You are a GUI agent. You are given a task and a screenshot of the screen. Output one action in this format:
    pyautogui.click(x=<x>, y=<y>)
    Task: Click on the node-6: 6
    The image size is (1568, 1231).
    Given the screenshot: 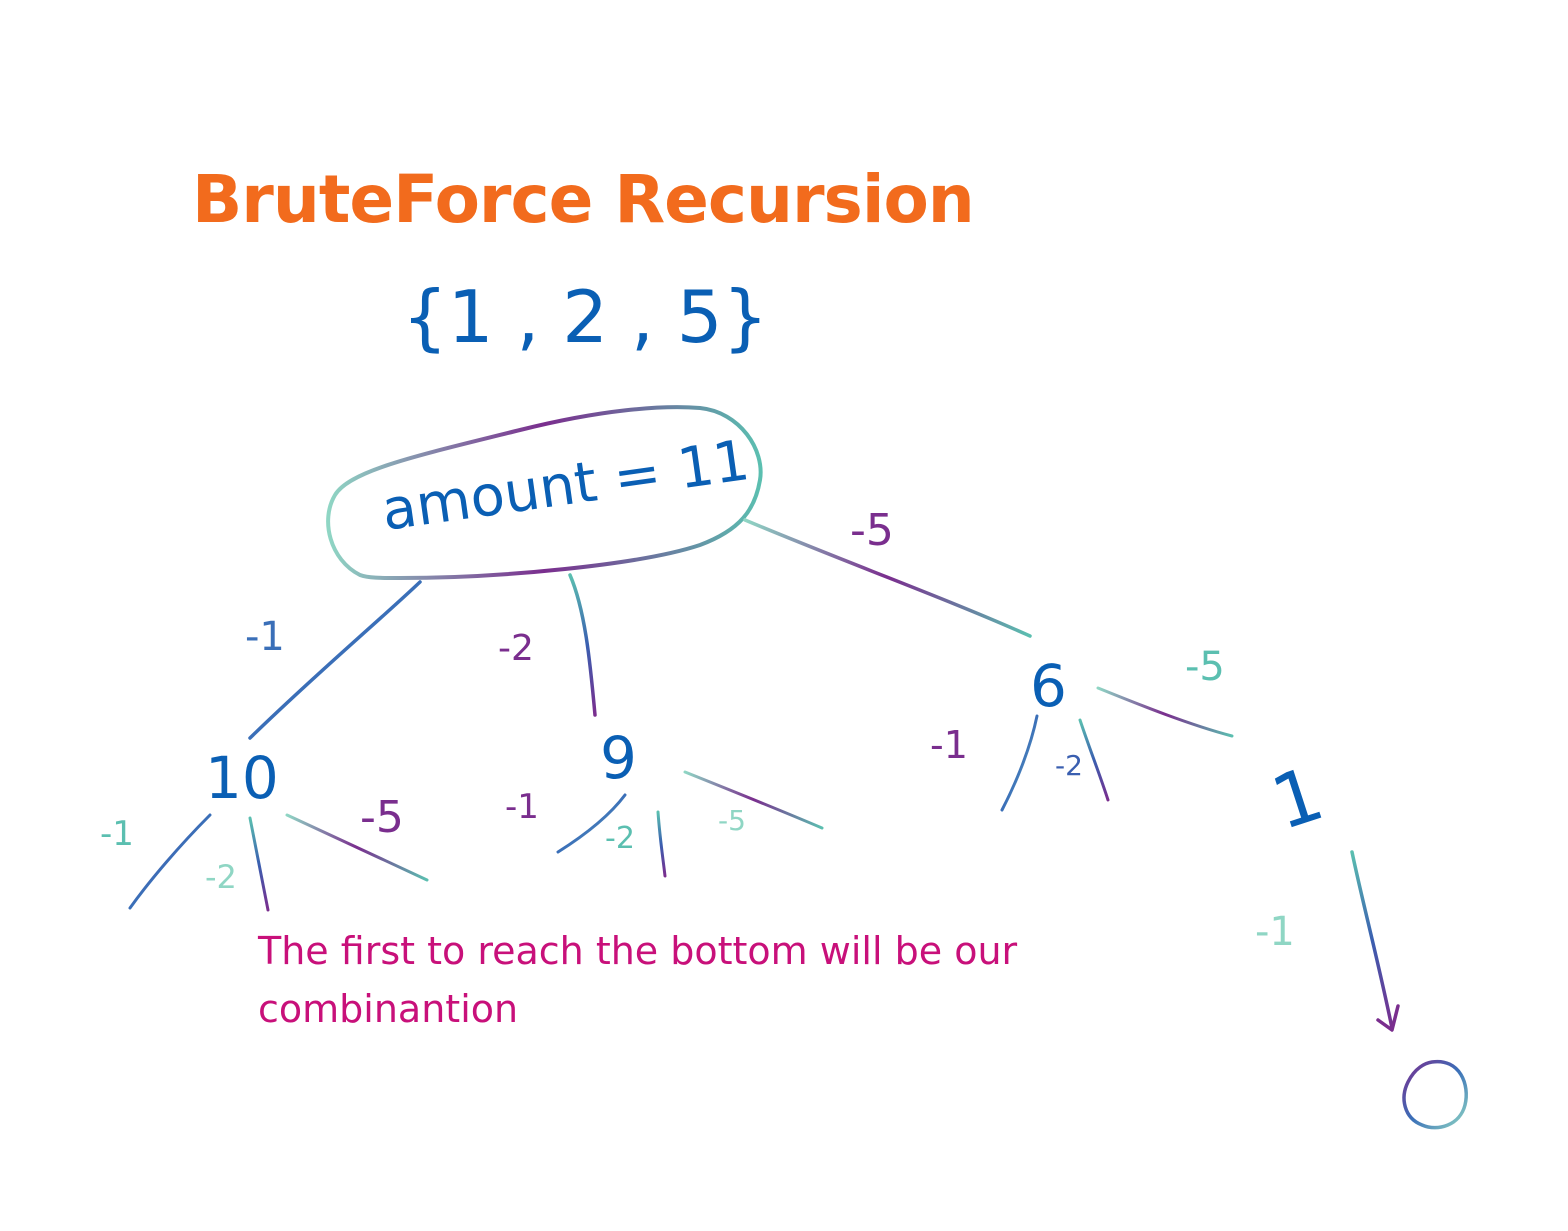 What is the action you would take?
    pyautogui.click(x=1048, y=686)
    